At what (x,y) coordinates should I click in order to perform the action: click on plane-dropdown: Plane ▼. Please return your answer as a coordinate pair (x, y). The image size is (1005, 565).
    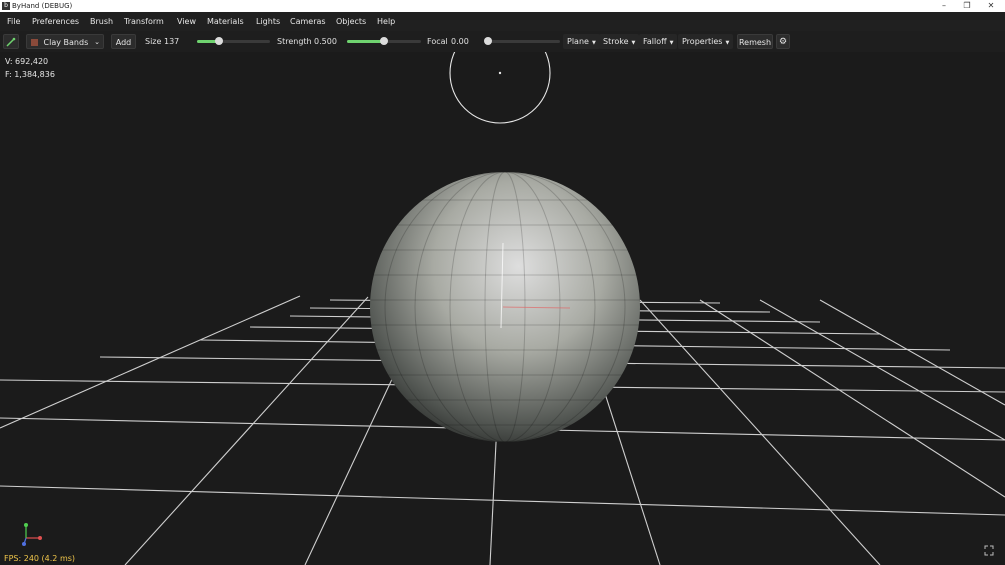
    Looking at the image, I should click on (581, 41).